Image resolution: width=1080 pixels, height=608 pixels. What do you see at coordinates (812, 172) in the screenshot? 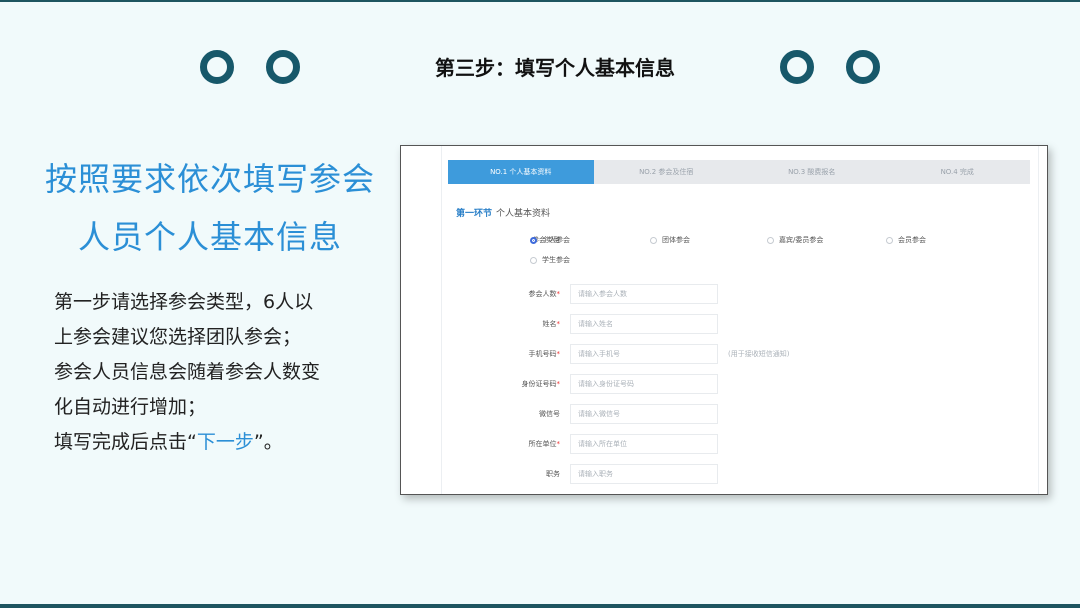
I see `tab-fee-registration: NO.3 酸费报名` at bounding box center [812, 172].